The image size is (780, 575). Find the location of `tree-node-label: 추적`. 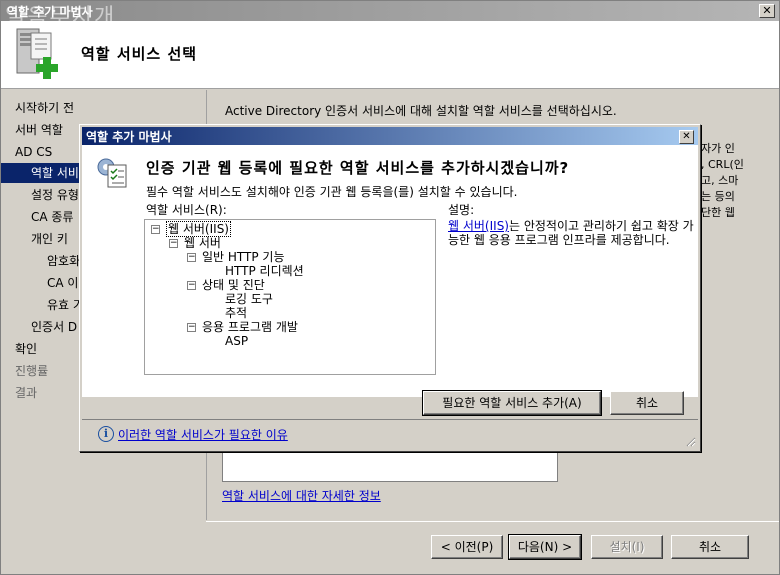

tree-node-label: 추적 is located at coordinates (236, 313).